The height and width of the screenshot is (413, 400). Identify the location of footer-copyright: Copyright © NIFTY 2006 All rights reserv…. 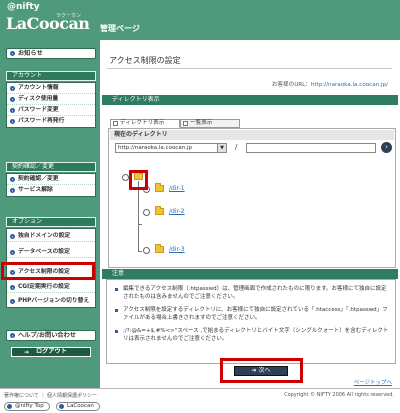
(339, 395).